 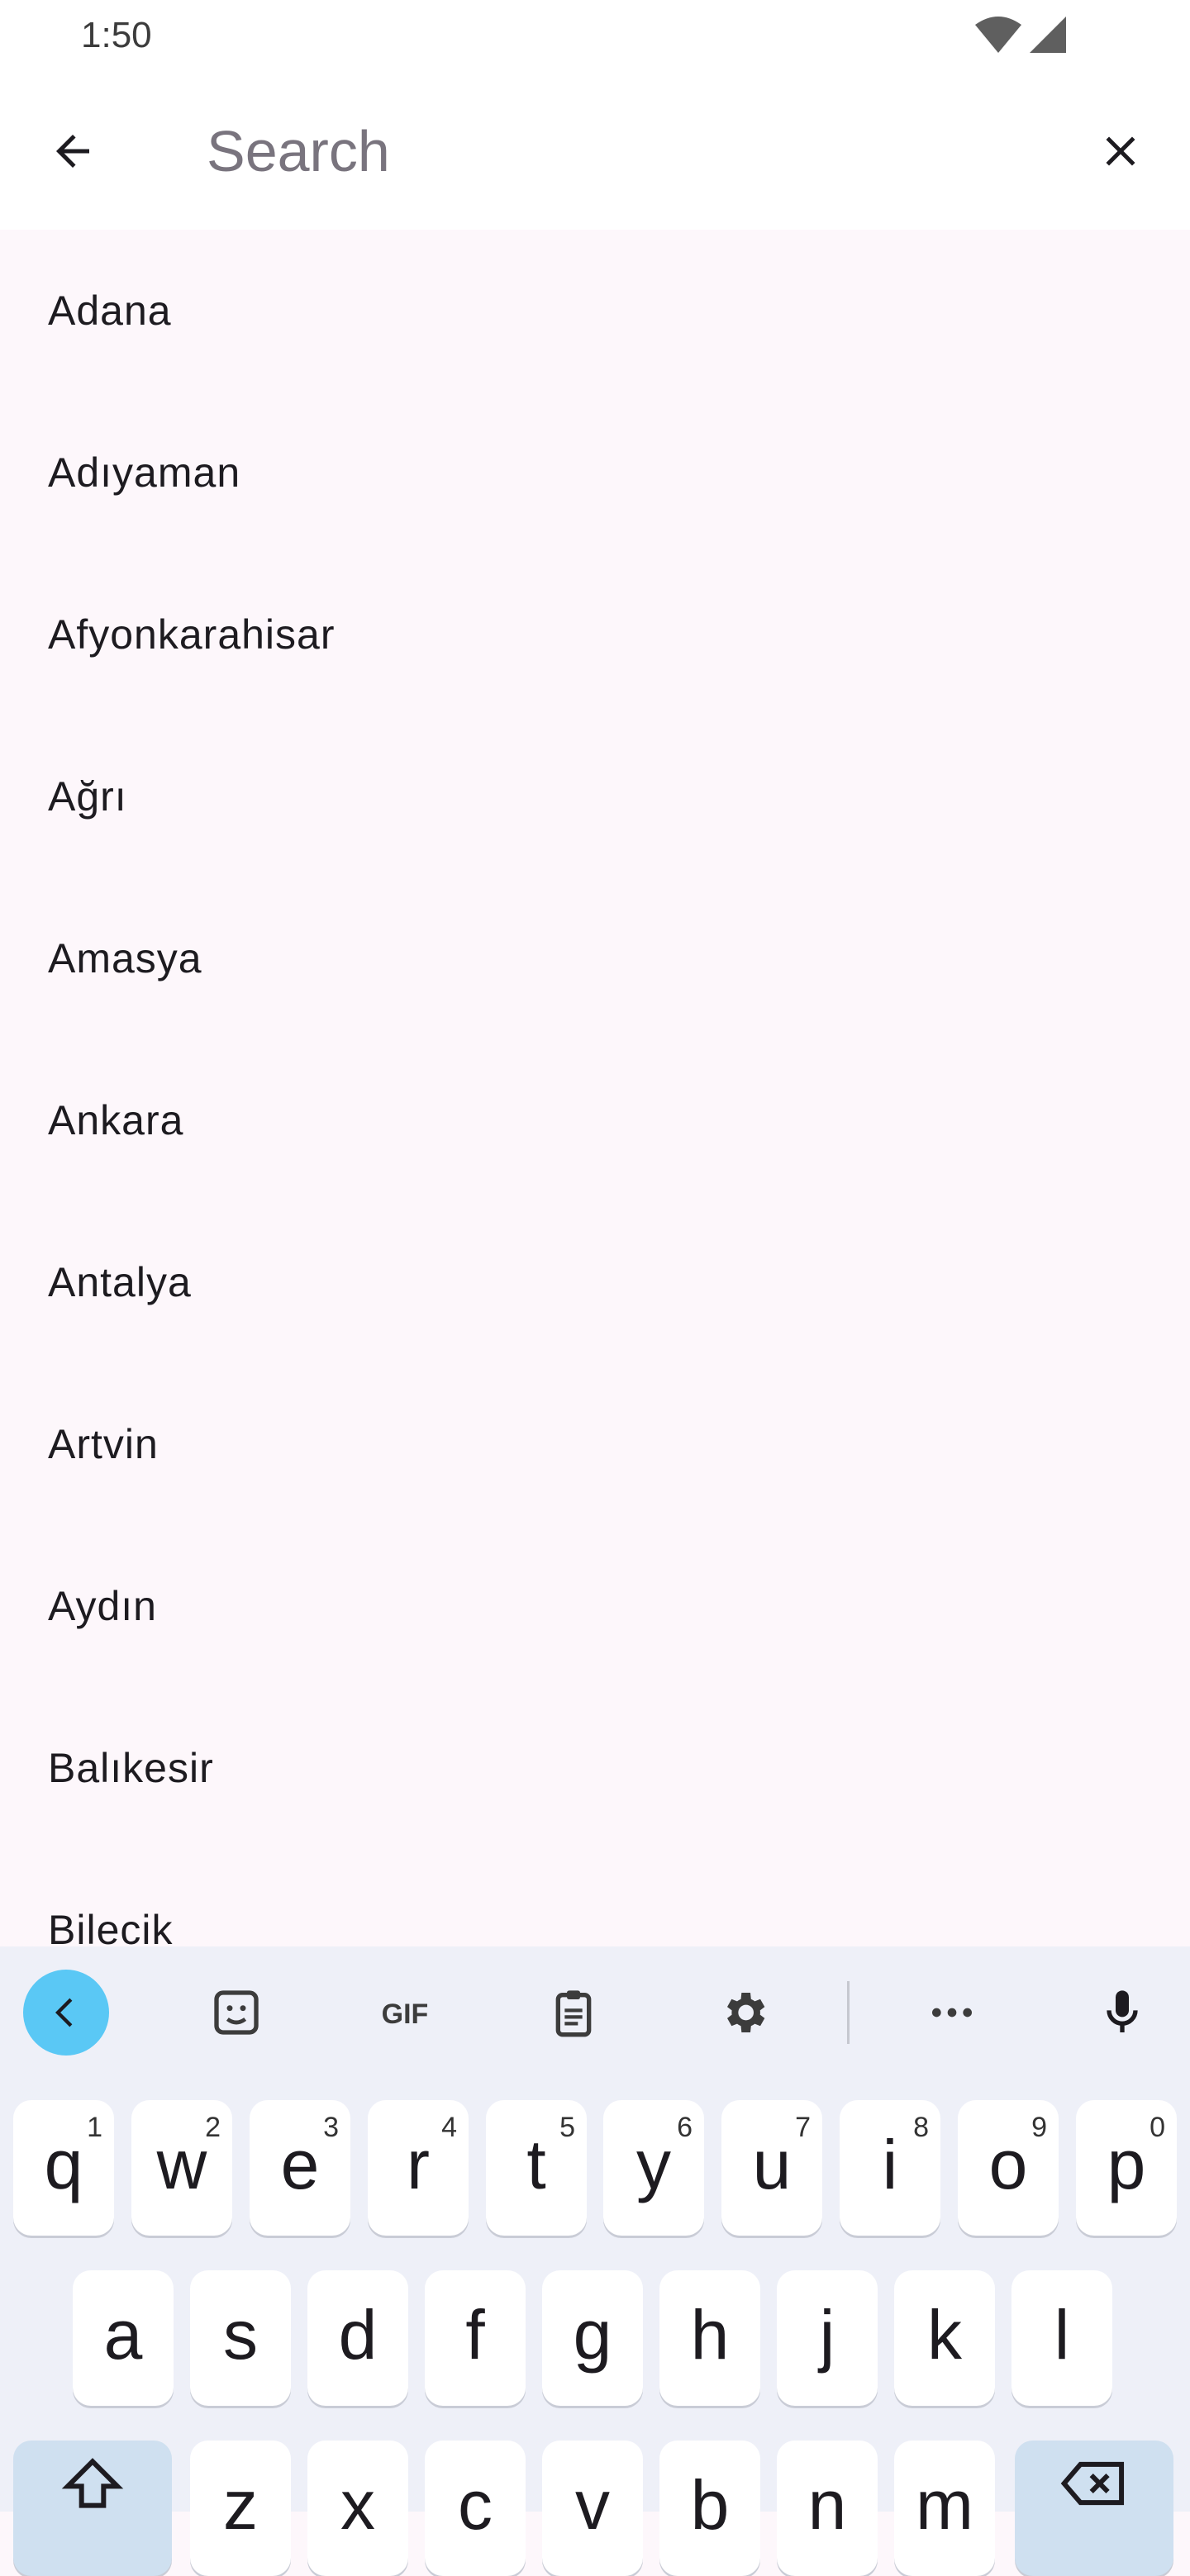 What do you see at coordinates (63, 2164) in the screenshot?
I see `key-label: q` at bounding box center [63, 2164].